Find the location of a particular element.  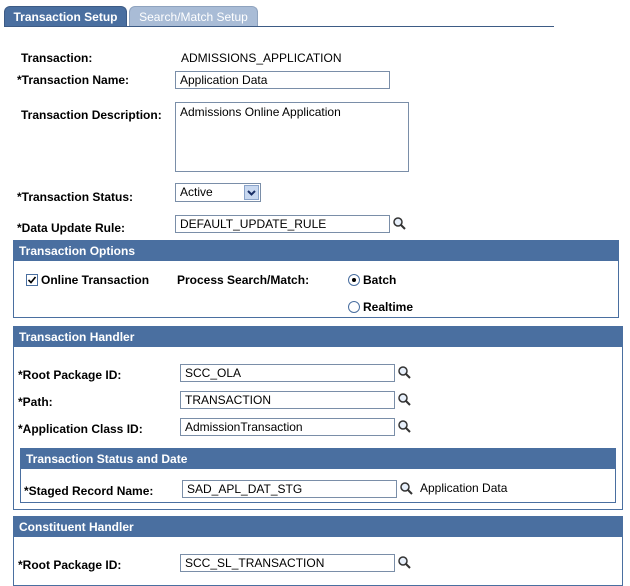

root-package-id-input: SCC_OLA is located at coordinates (287, 373).